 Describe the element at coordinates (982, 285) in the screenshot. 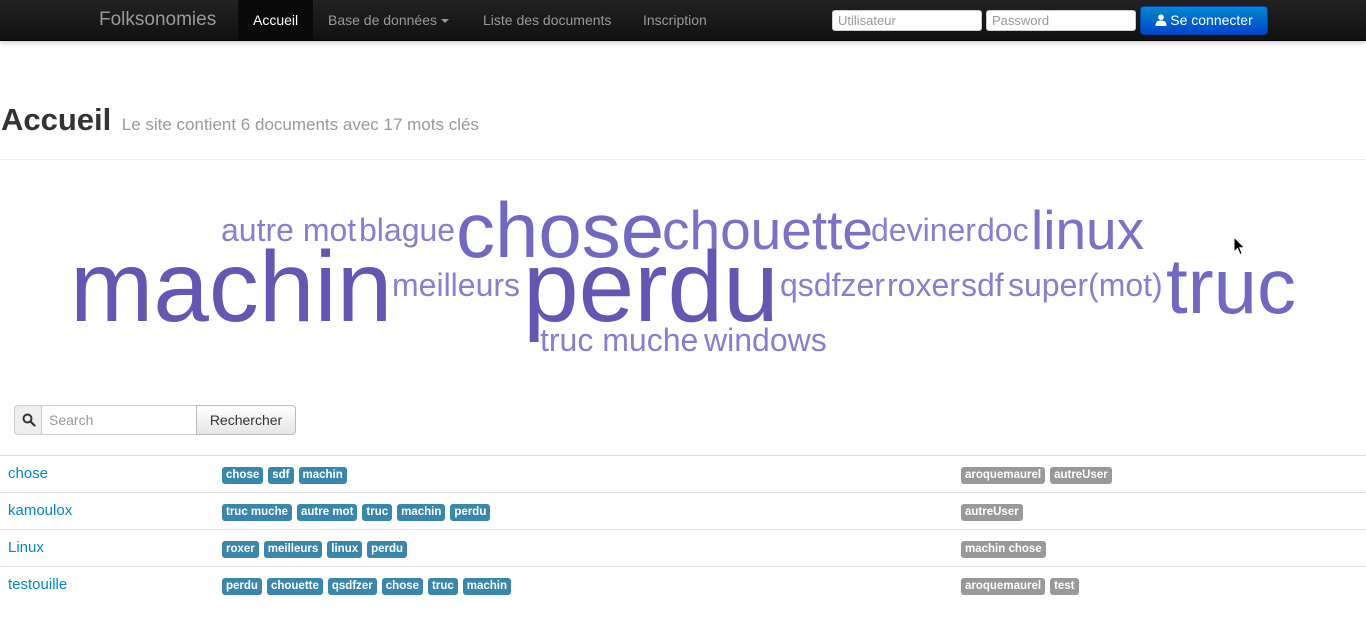

I see `cloud-word-sdf: sdf` at that location.